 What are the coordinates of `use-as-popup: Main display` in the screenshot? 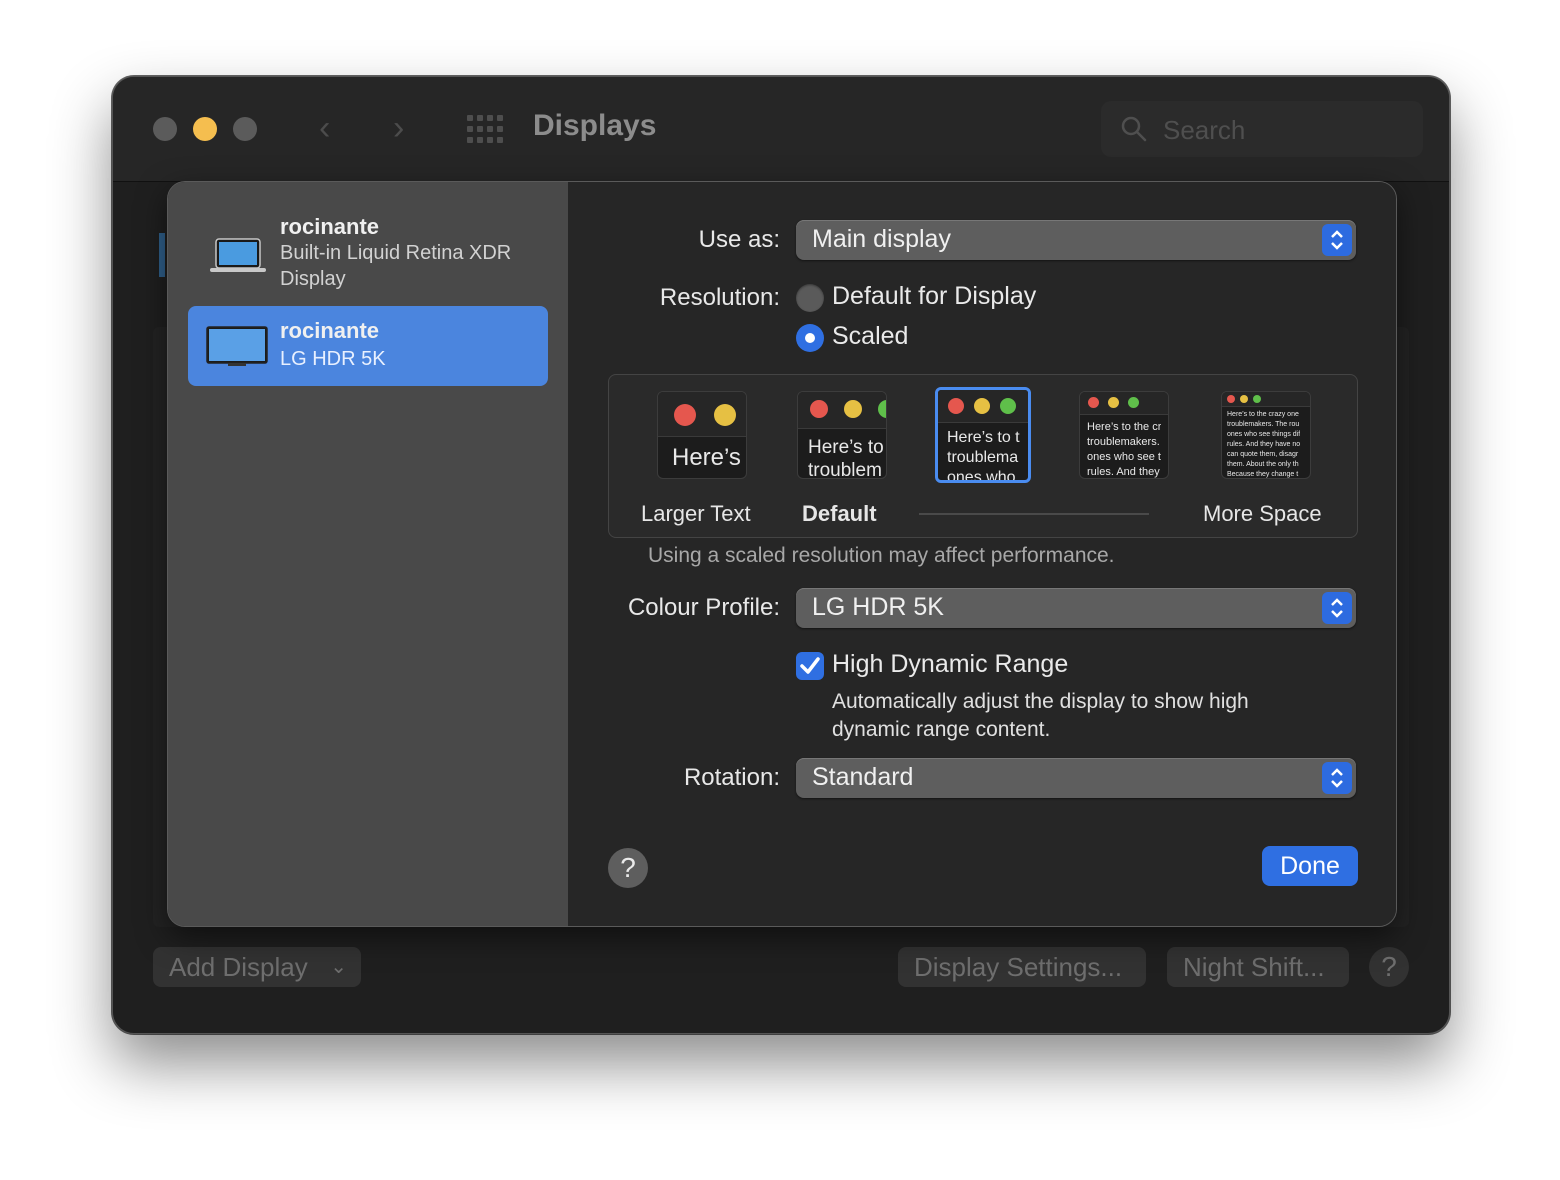 It's located at (1076, 240).